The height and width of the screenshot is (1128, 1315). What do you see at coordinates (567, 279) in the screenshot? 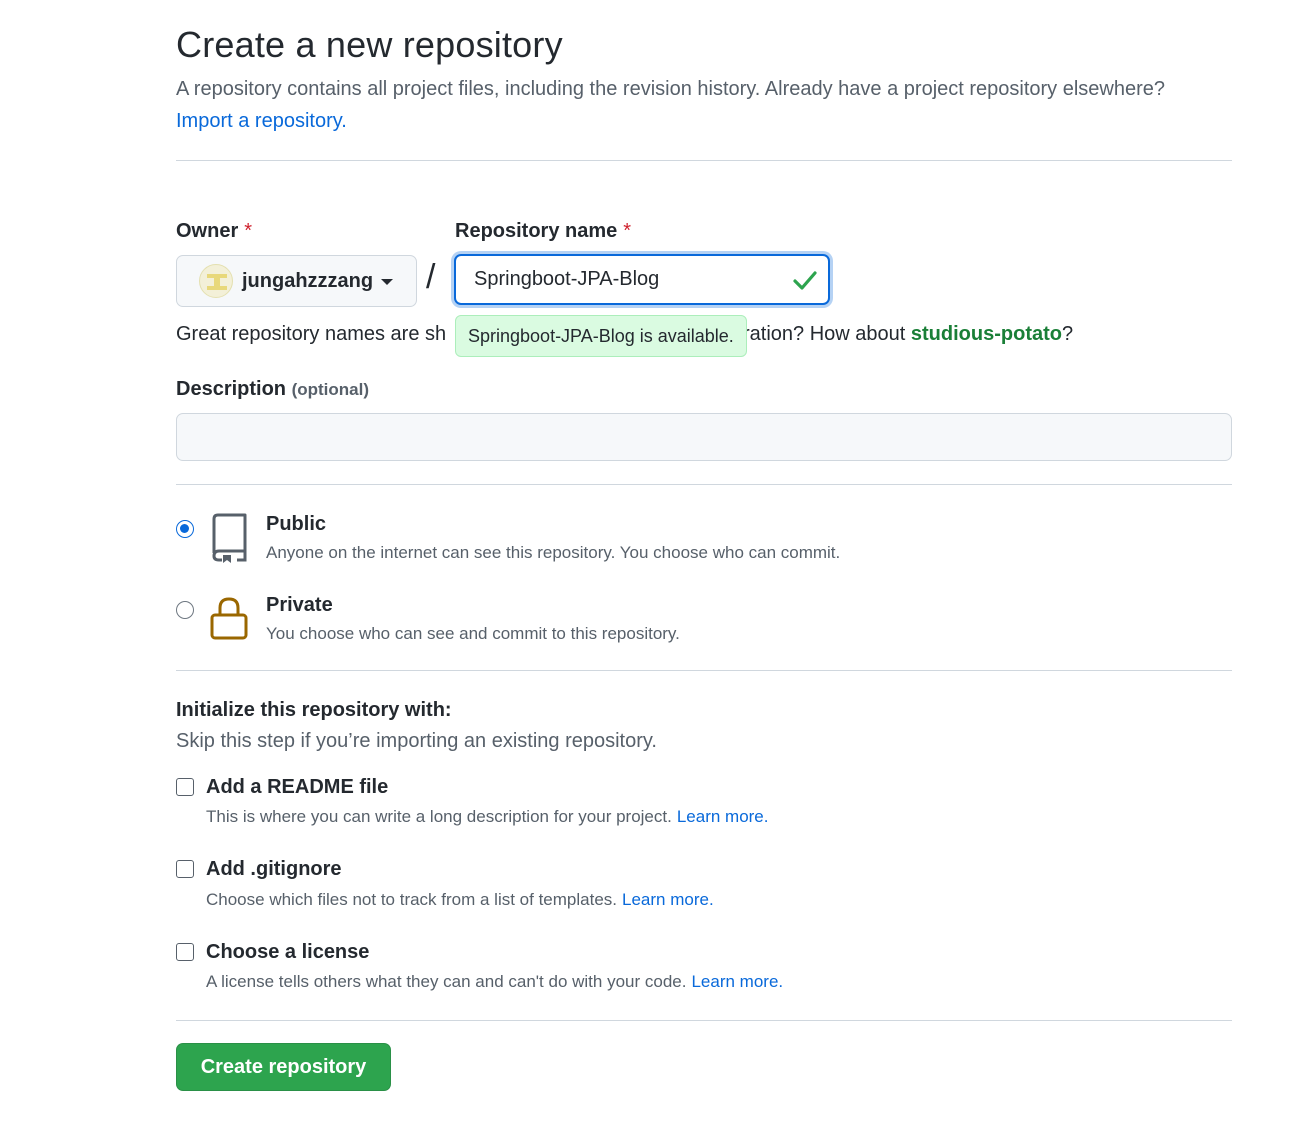
I see `repository-name-value: Springboot-JPA-Blog` at bounding box center [567, 279].